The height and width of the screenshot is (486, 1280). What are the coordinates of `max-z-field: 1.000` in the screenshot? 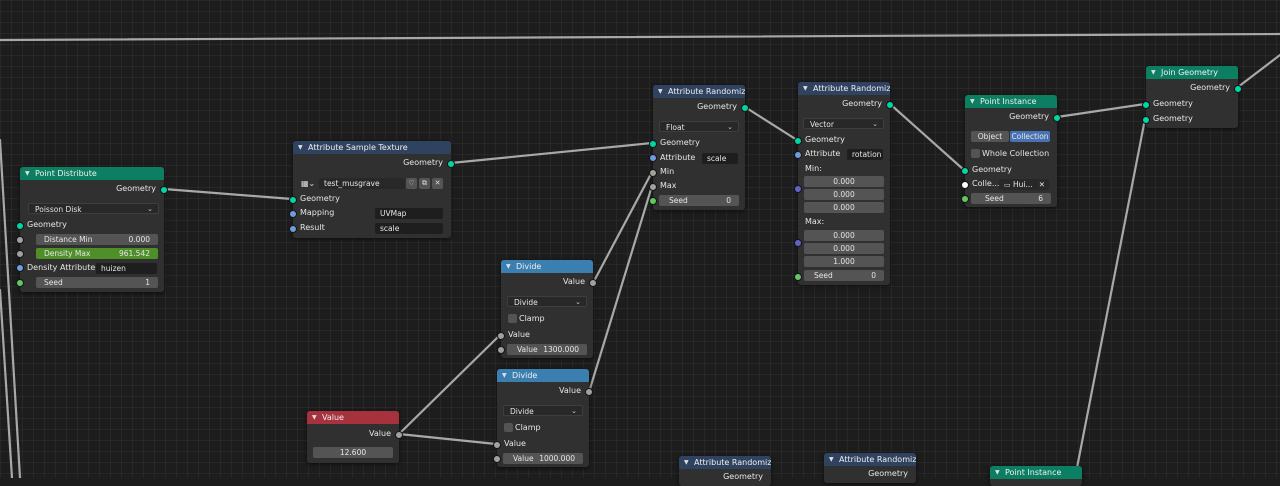 It's located at (844, 261).